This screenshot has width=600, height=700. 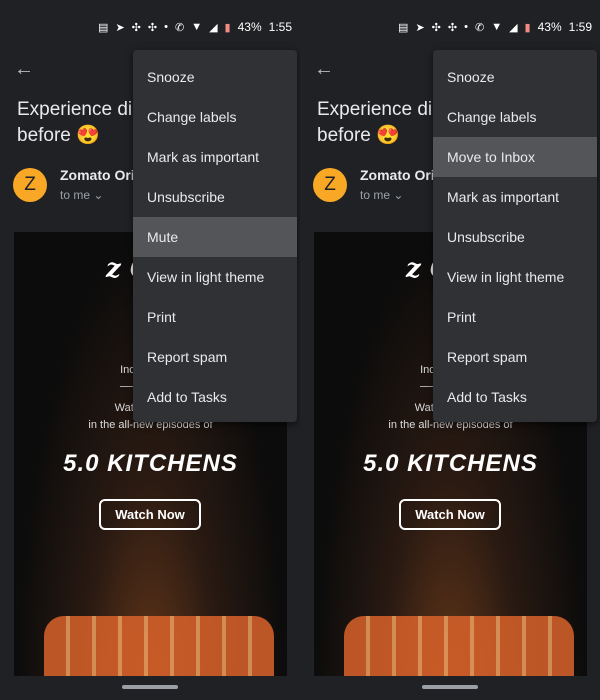 What do you see at coordinates (146, 27) in the screenshot?
I see `status-bar: ▤ ➤ ✣ ✣ • ✆ ▼ ◢ ▮ 43% 1:55` at bounding box center [146, 27].